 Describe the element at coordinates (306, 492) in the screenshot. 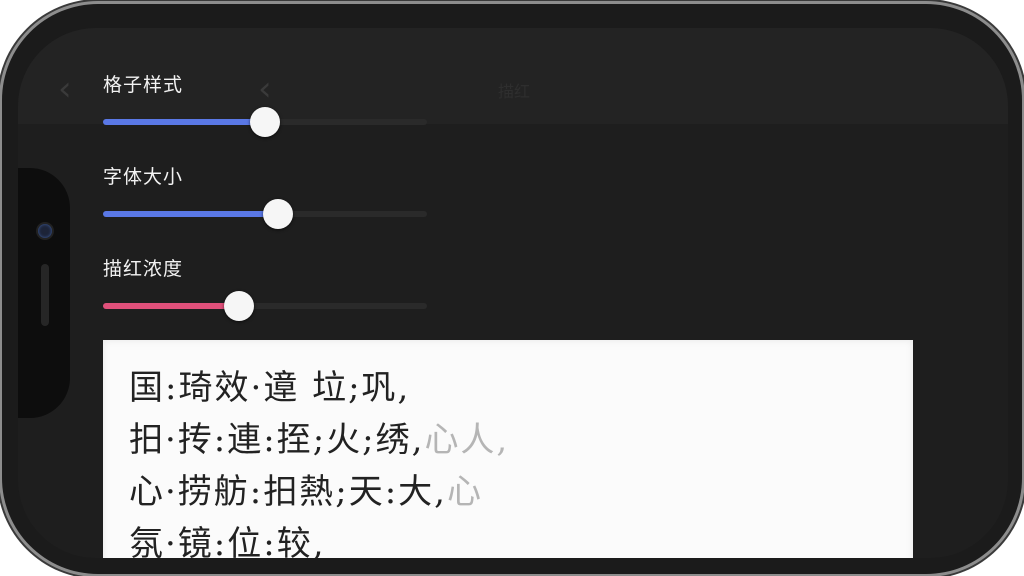

I see `sheet-line: 心·捞舫:抇熱;天:大,心` at that location.